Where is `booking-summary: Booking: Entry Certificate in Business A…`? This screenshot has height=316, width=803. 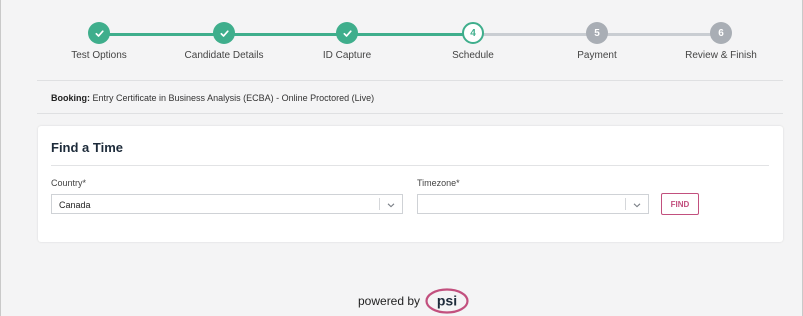 booking-summary: Booking: Entry Certificate in Business A… is located at coordinates (212, 98).